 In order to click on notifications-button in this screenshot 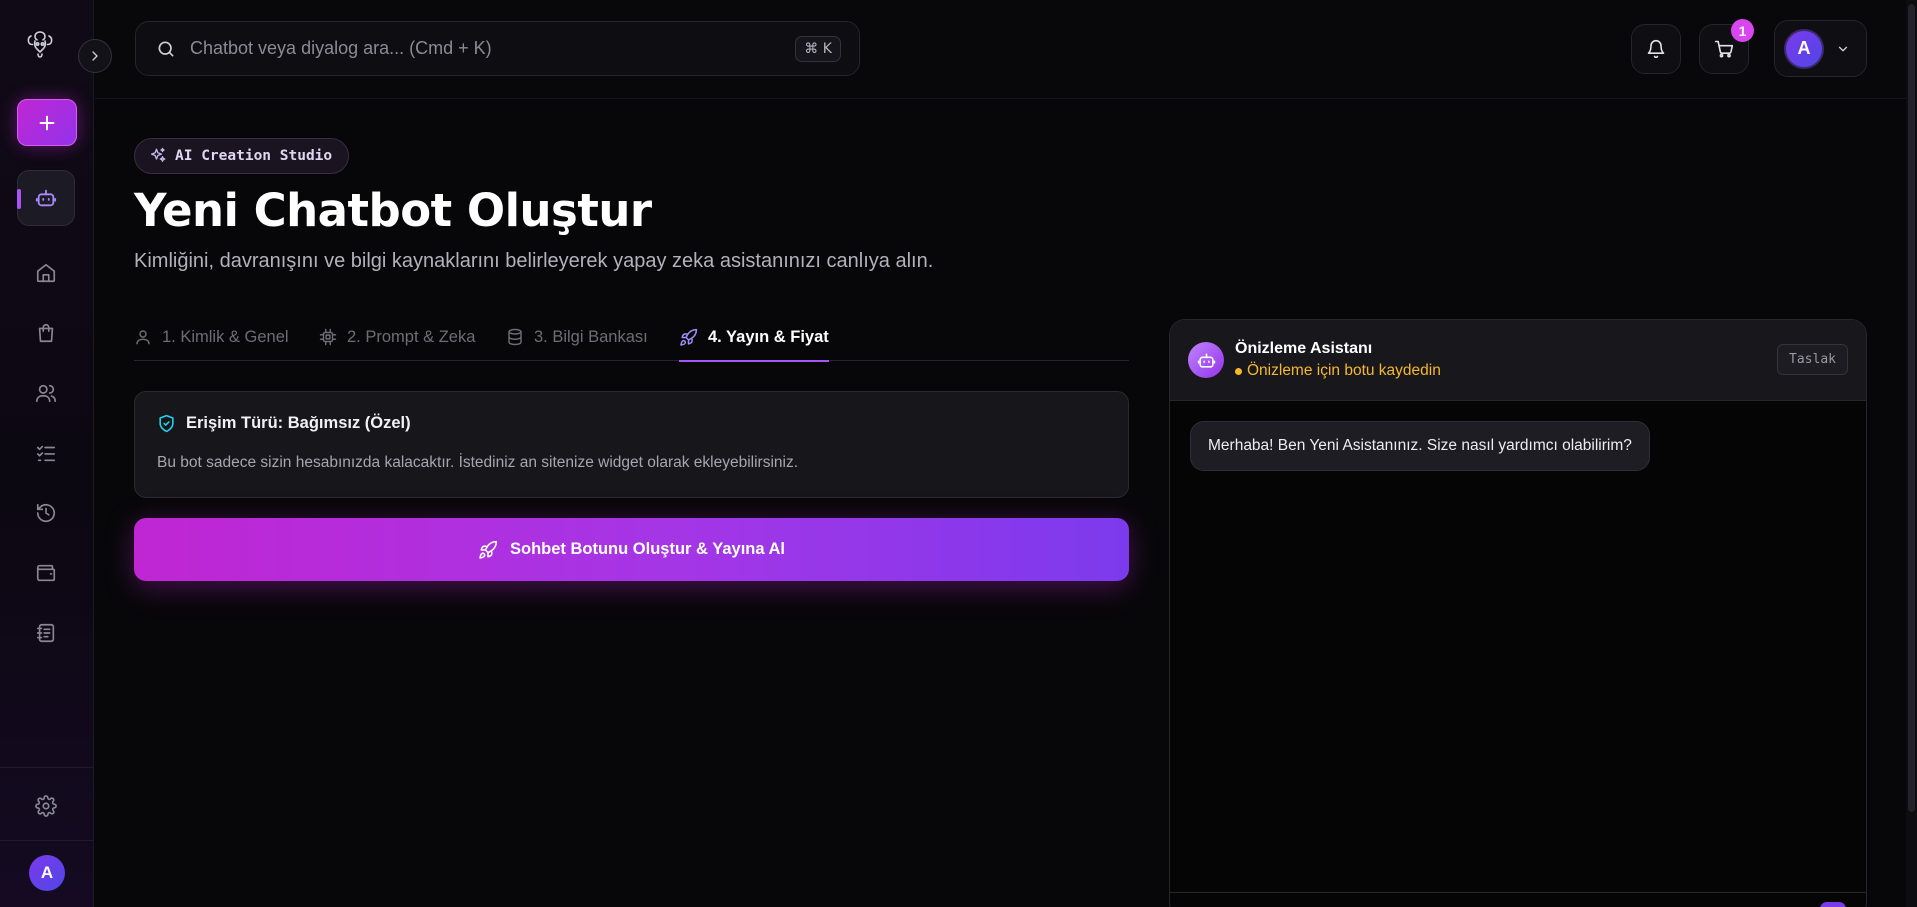, I will do `click(1656, 49)`.